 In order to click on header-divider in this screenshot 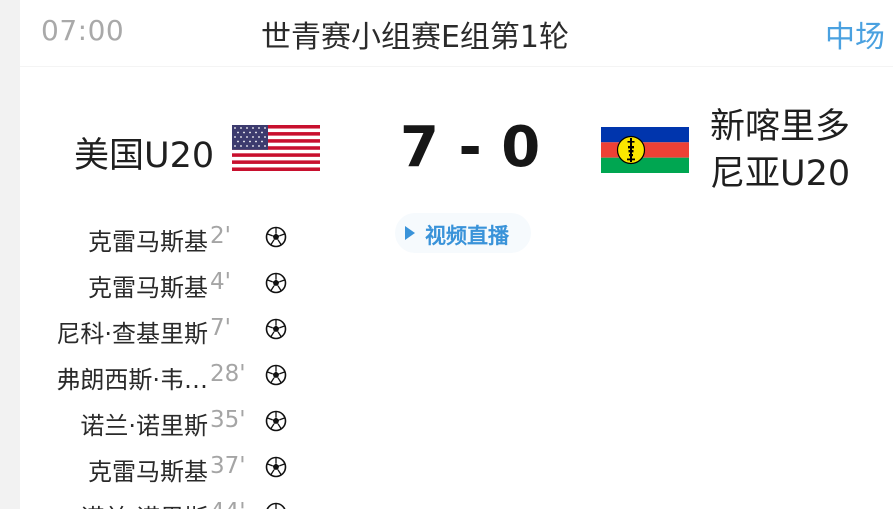, I will do `click(456, 66)`.